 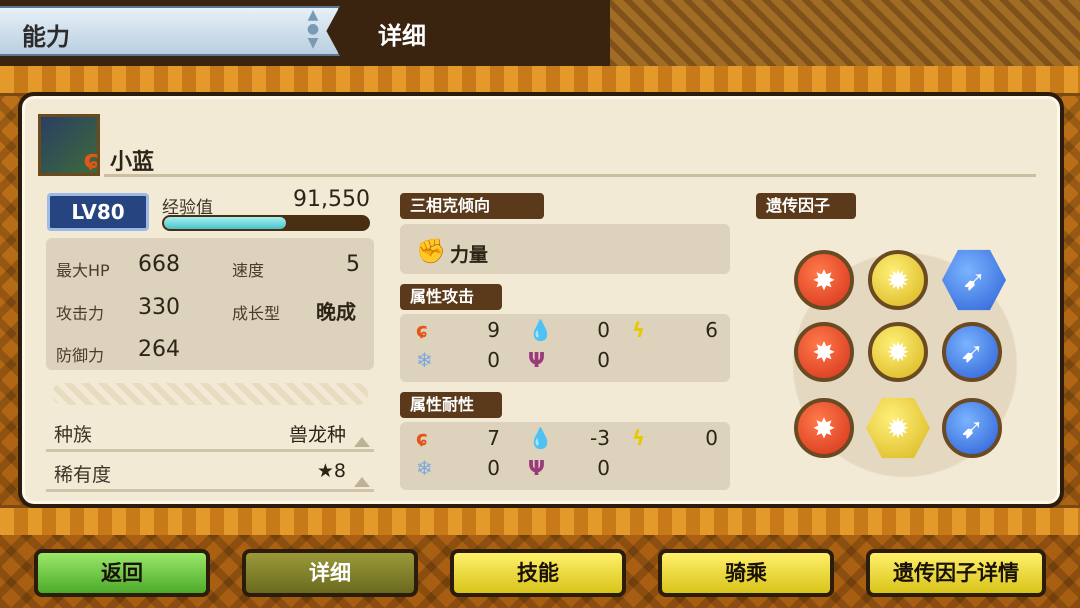 What do you see at coordinates (248, 270) in the screenshot?
I see `speed-label: 速度` at bounding box center [248, 270].